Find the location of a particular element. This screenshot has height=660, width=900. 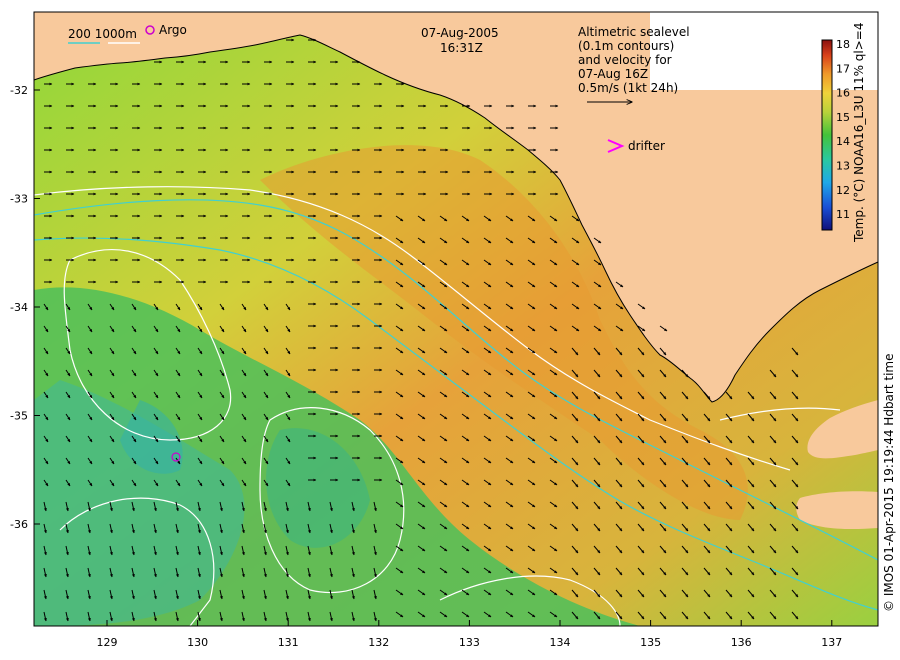

info-line-1: Altimetric sealevel is located at coordinates (634, 32).